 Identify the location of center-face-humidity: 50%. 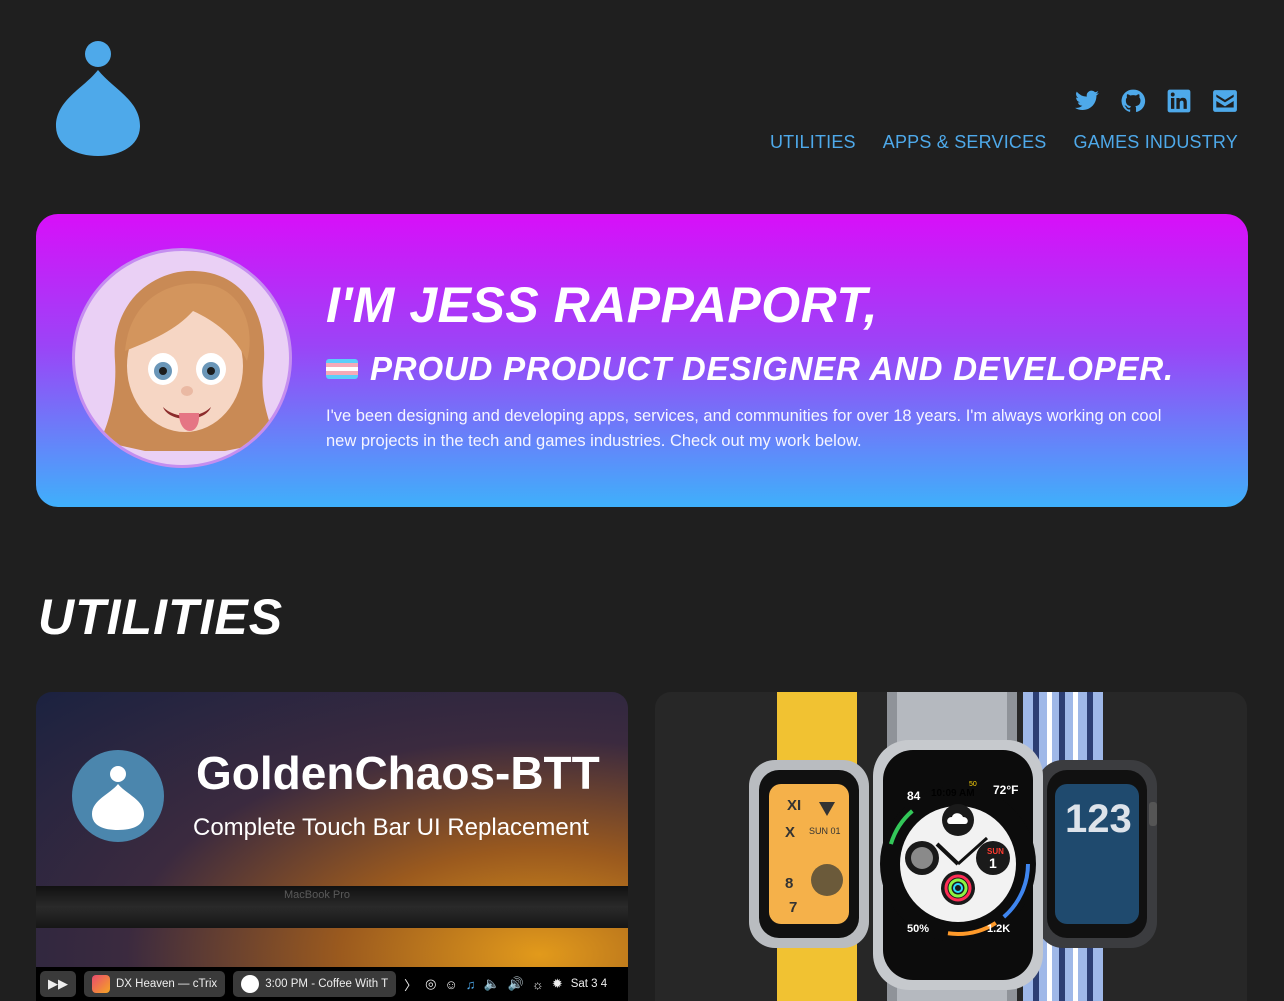
(918, 929).